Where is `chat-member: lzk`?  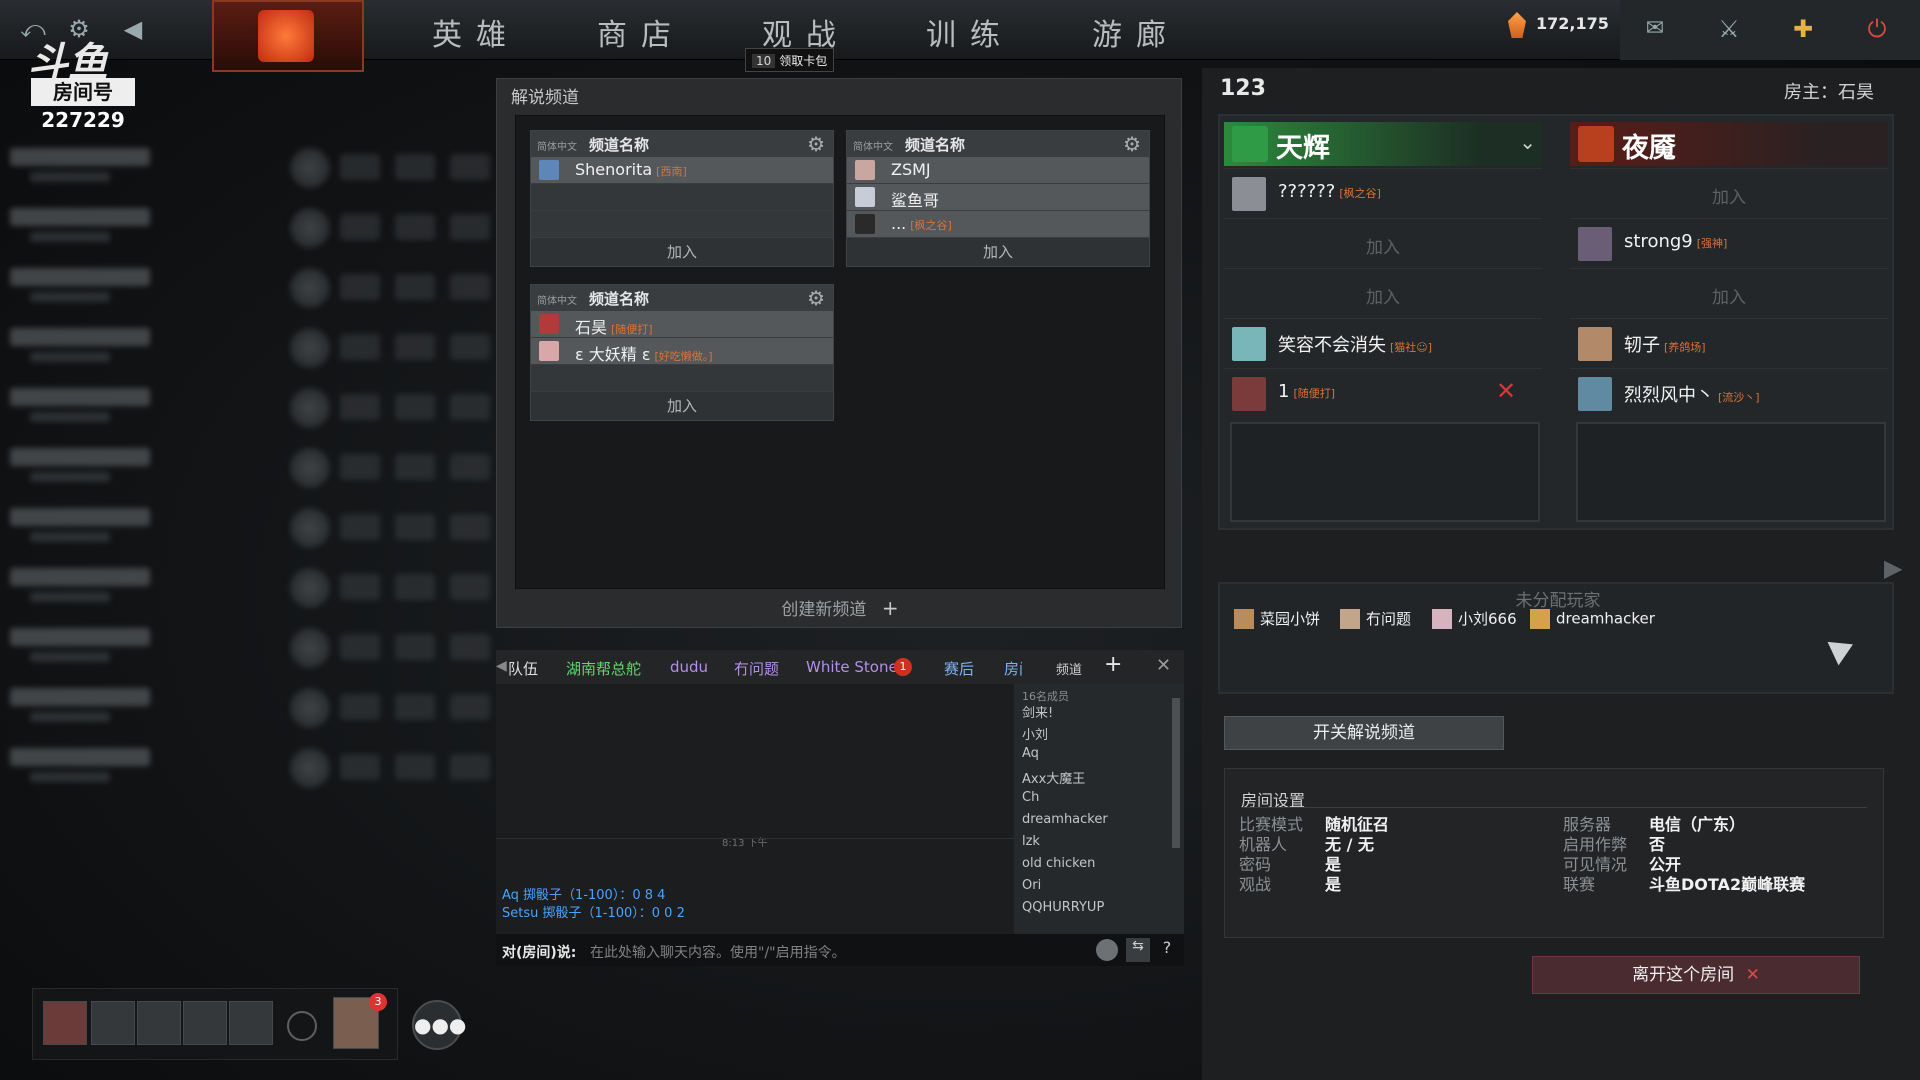 chat-member: lzk is located at coordinates (1099, 845).